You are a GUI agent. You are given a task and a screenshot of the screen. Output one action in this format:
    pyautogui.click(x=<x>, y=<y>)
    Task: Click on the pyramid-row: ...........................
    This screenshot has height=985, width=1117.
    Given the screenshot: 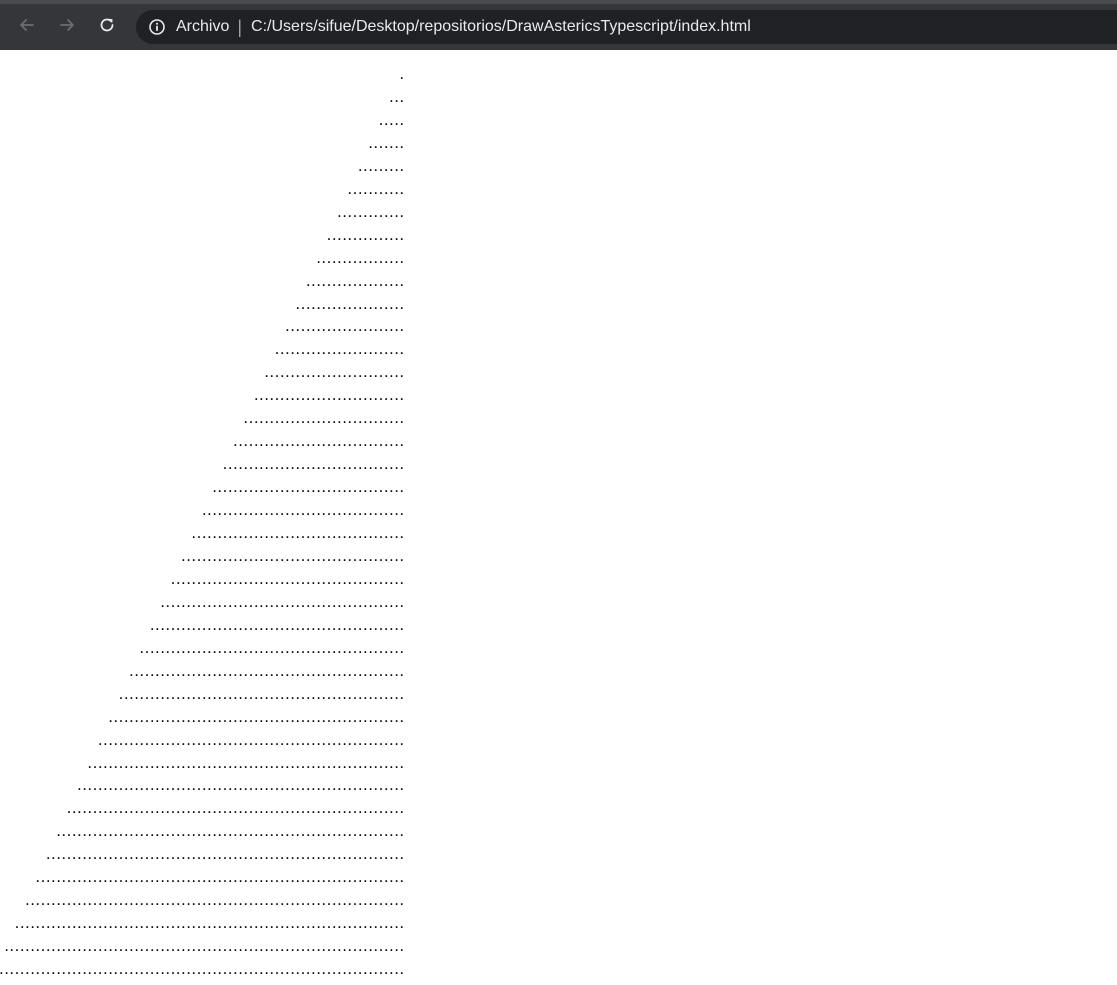 What is the action you would take?
    pyautogui.click(x=334, y=373)
    